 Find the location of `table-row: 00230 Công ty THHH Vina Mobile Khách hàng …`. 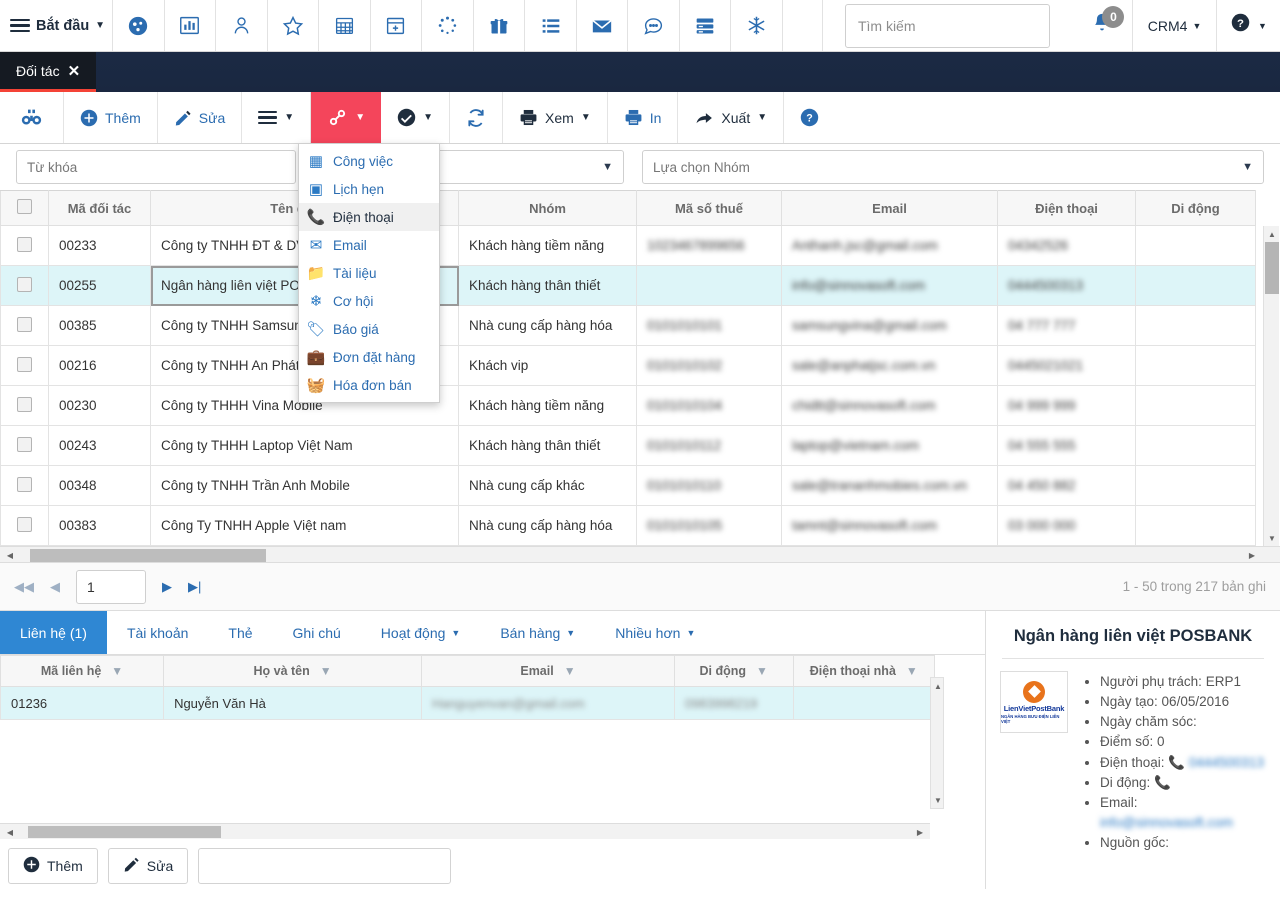

table-row: 00230 Công ty THHH Vina Mobile Khách hàng … is located at coordinates (628, 405).